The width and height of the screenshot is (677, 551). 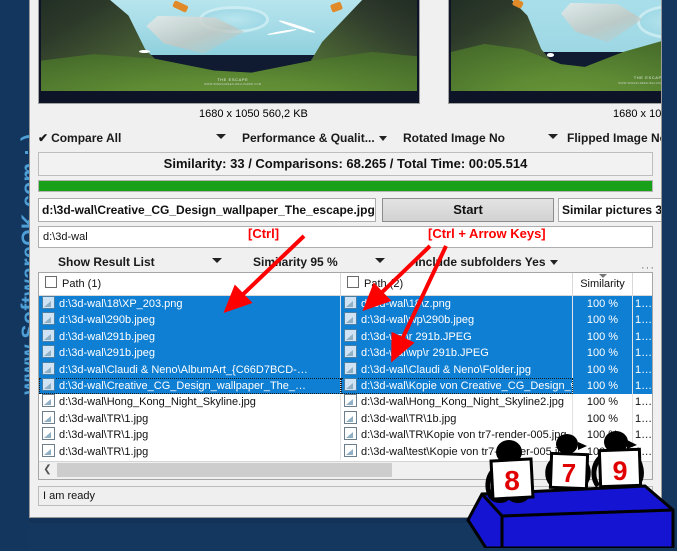 I want to click on preview-image-right: THE ESCAPE WWW.WIDESCREEN-WALLPAPER.COM, so click(x=556, y=45).